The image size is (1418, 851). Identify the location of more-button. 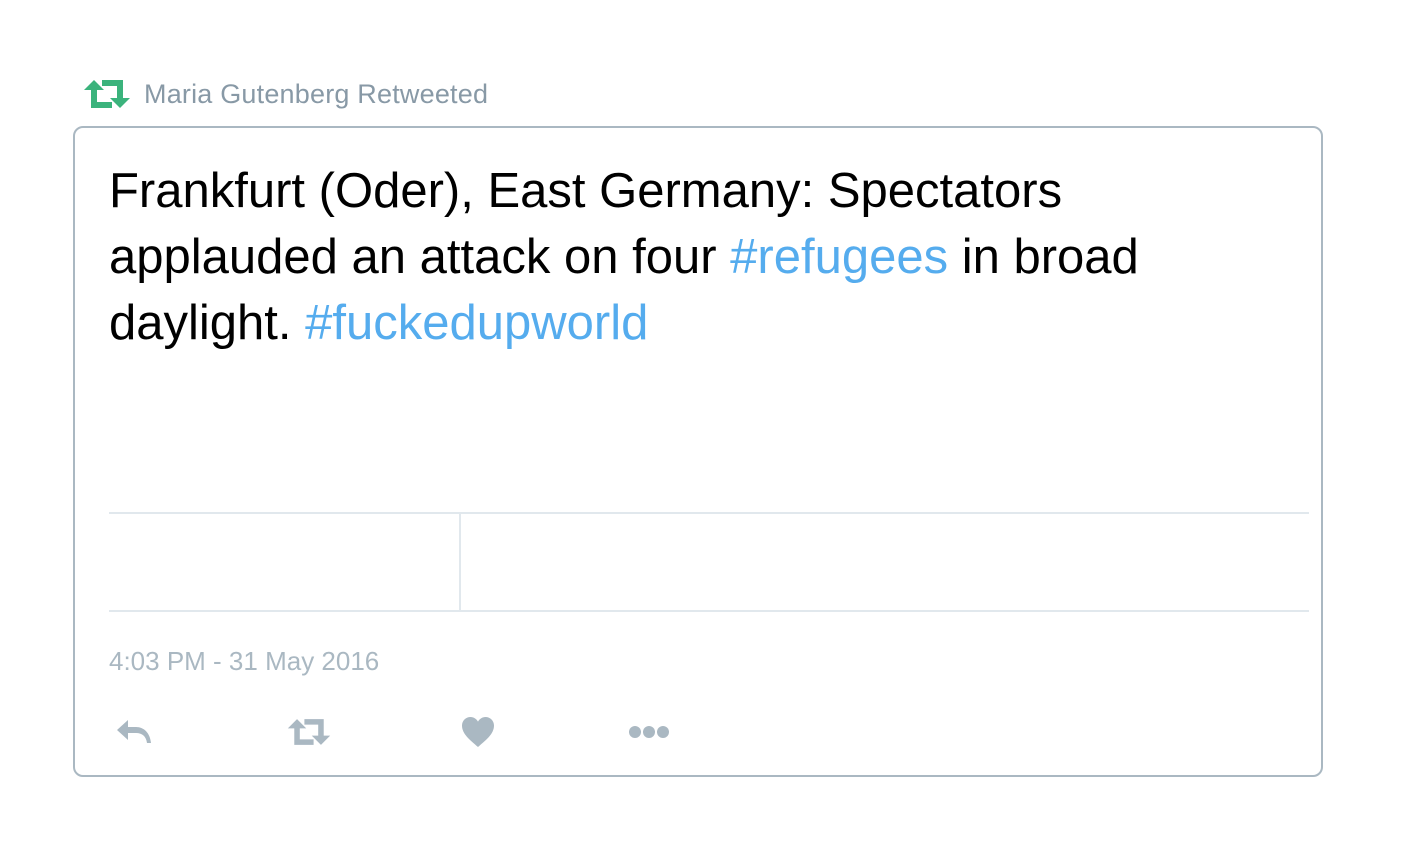
(649, 732).